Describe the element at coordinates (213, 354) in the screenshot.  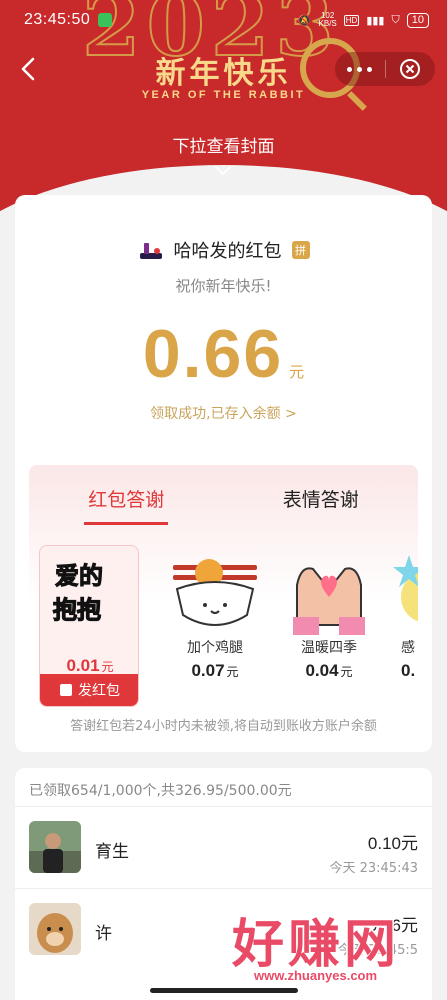
I see `received-amount: 0.66` at that location.